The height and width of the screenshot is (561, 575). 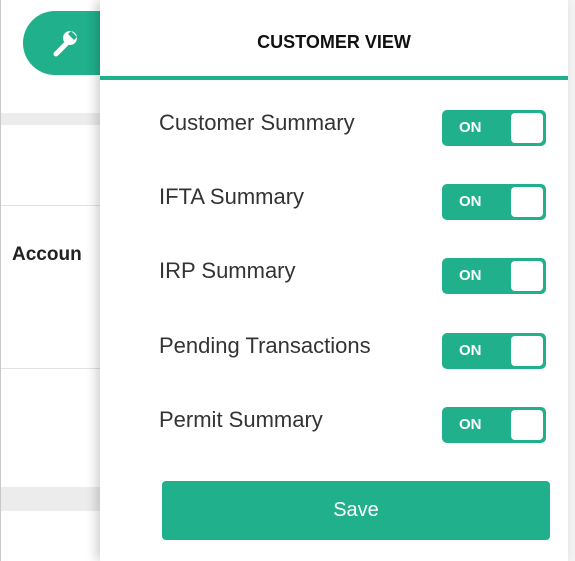 What do you see at coordinates (65, 44) in the screenshot?
I see `wrench-icon` at bounding box center [65, 44].